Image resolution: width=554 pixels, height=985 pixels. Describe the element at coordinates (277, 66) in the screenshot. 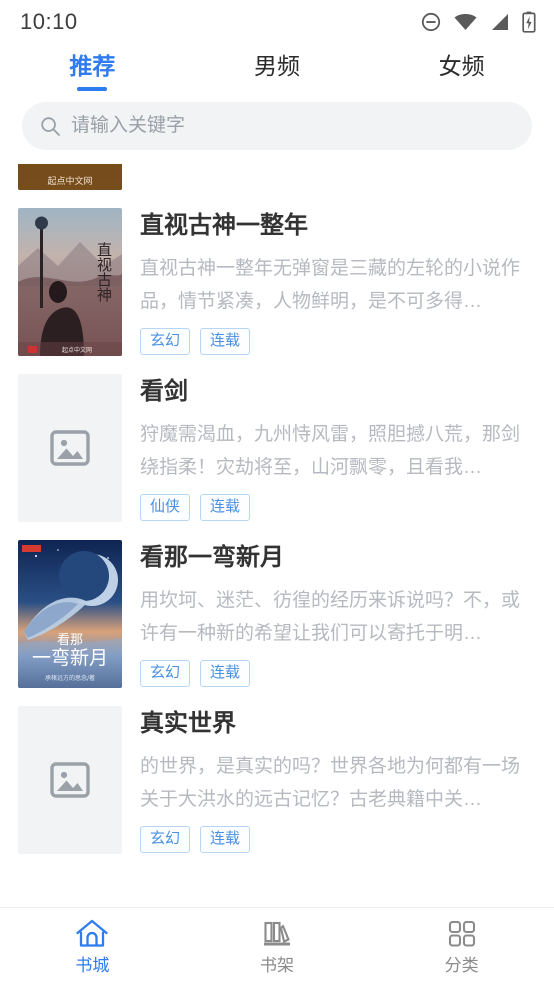

I see `tab-male-channel-label: 男频` at that location.